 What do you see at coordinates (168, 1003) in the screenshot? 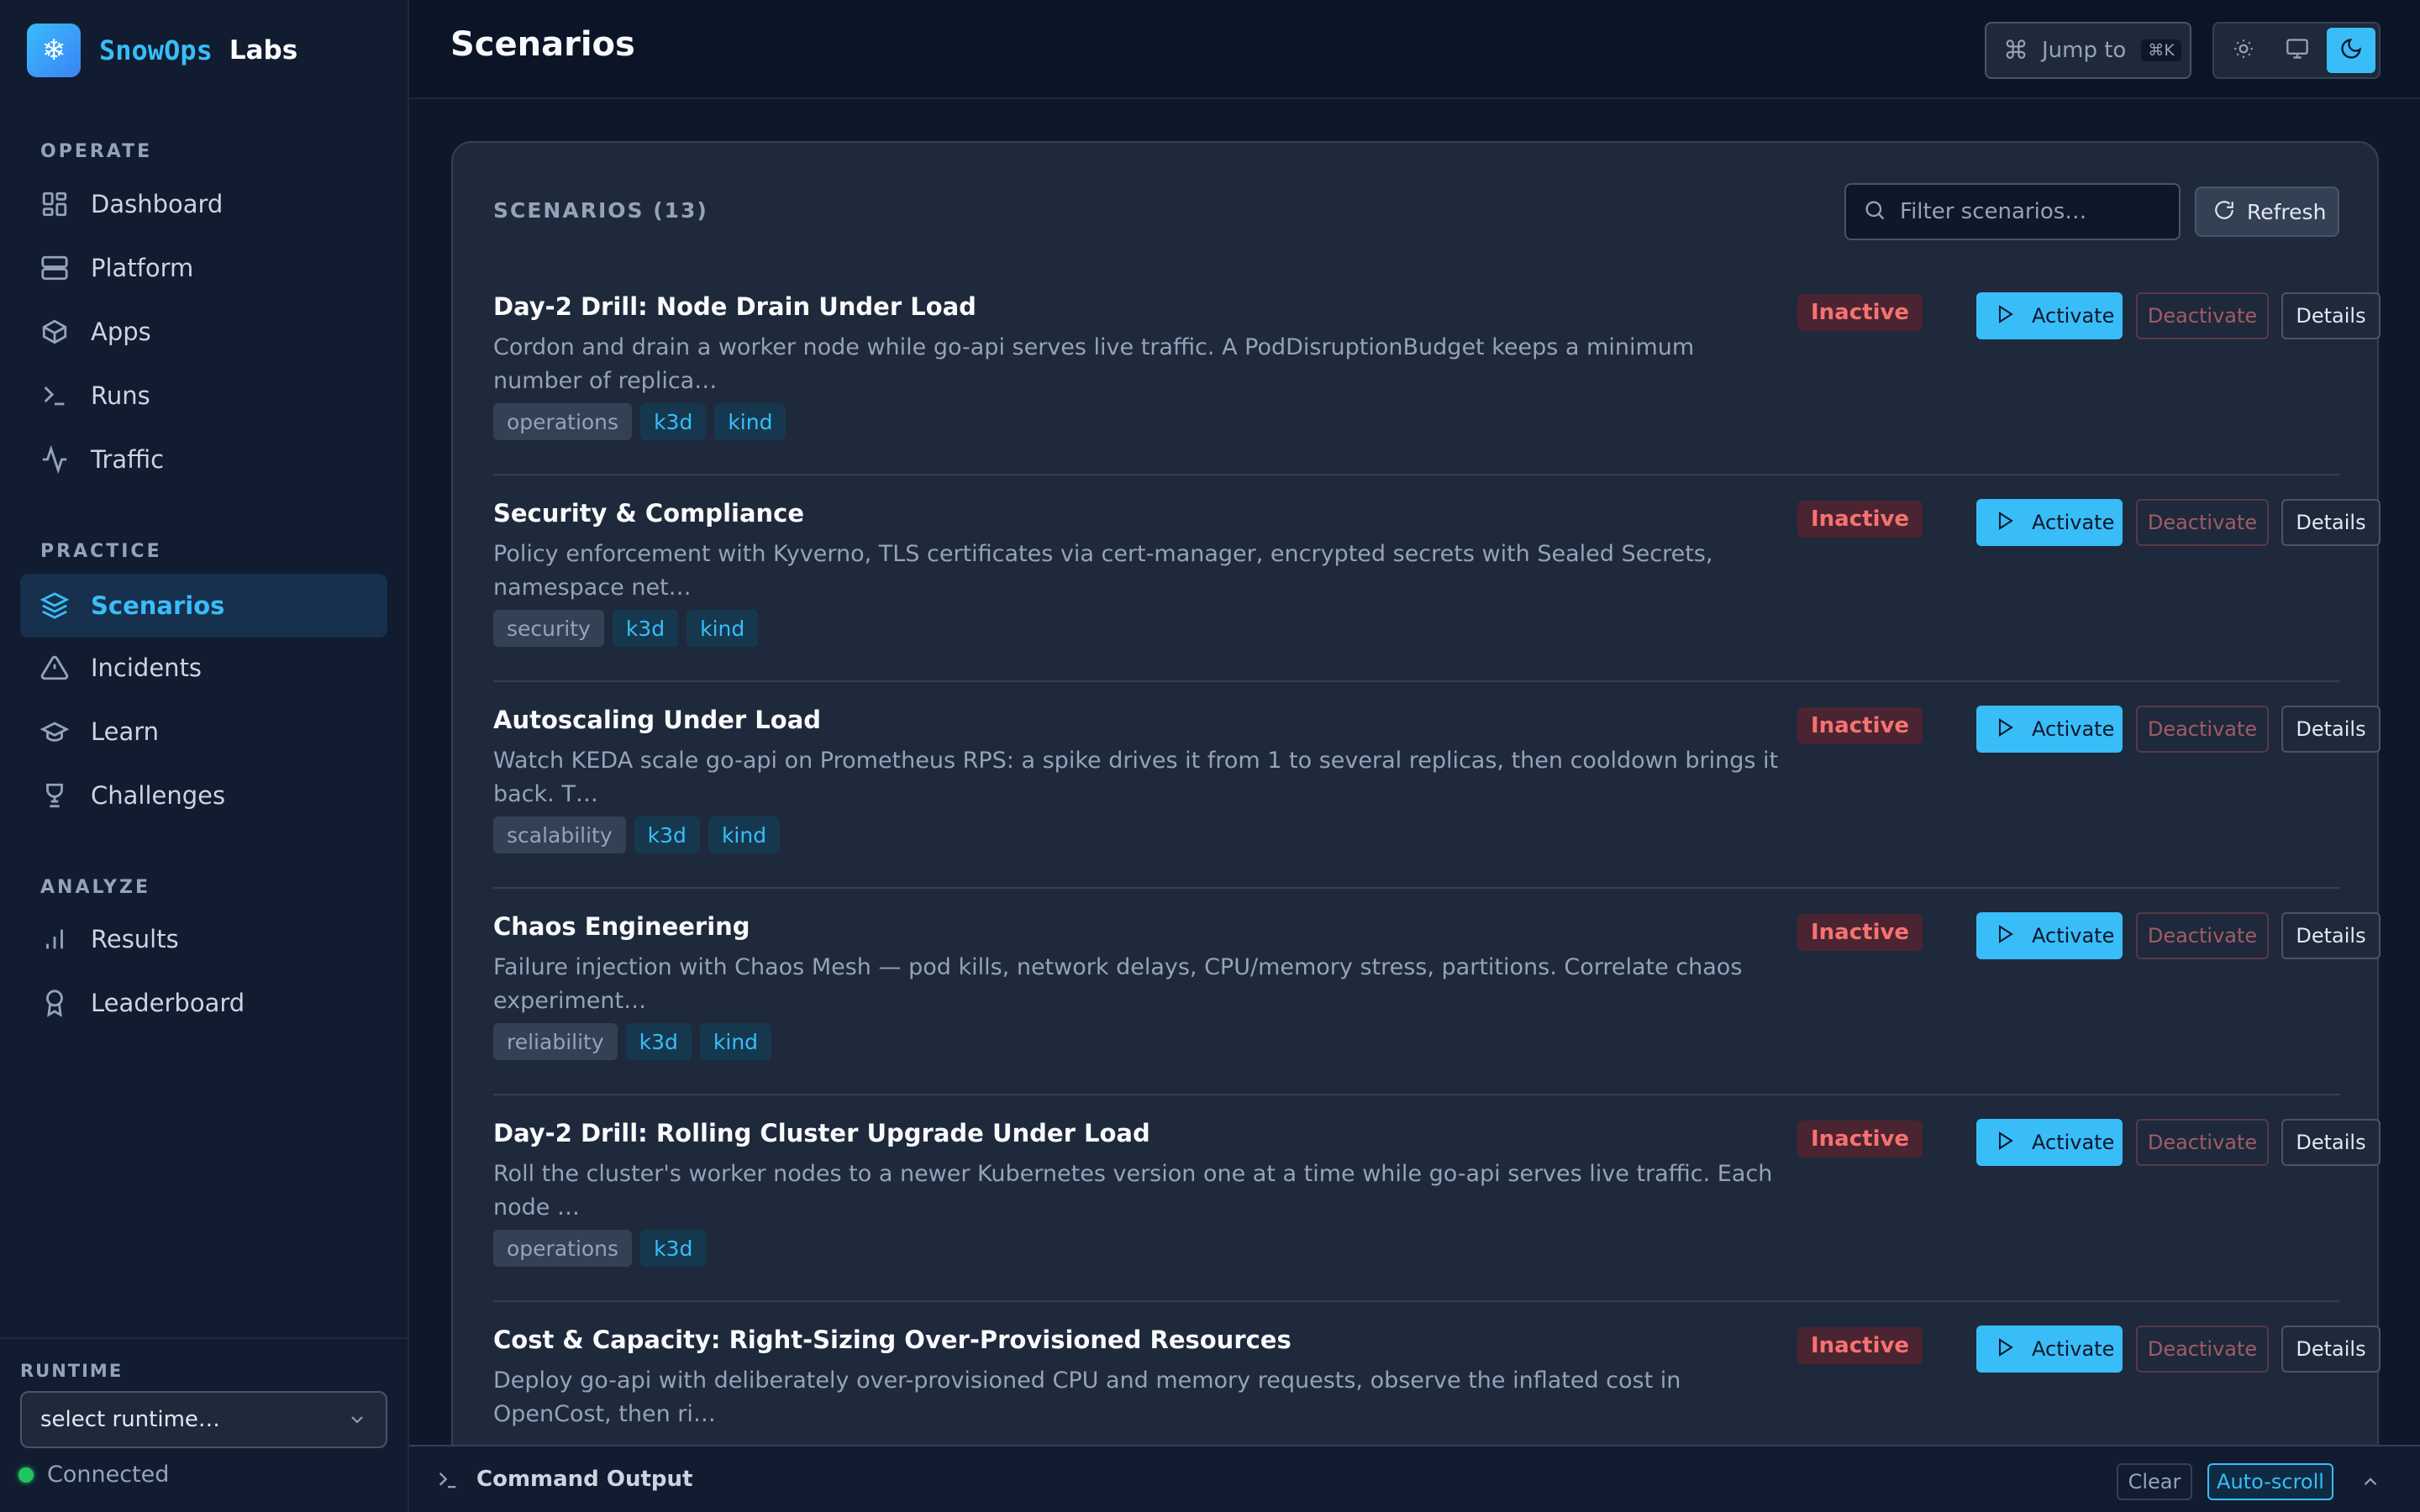
I see `sidebar-item-label: Leaderboard` at bounding box center [168, 1003].